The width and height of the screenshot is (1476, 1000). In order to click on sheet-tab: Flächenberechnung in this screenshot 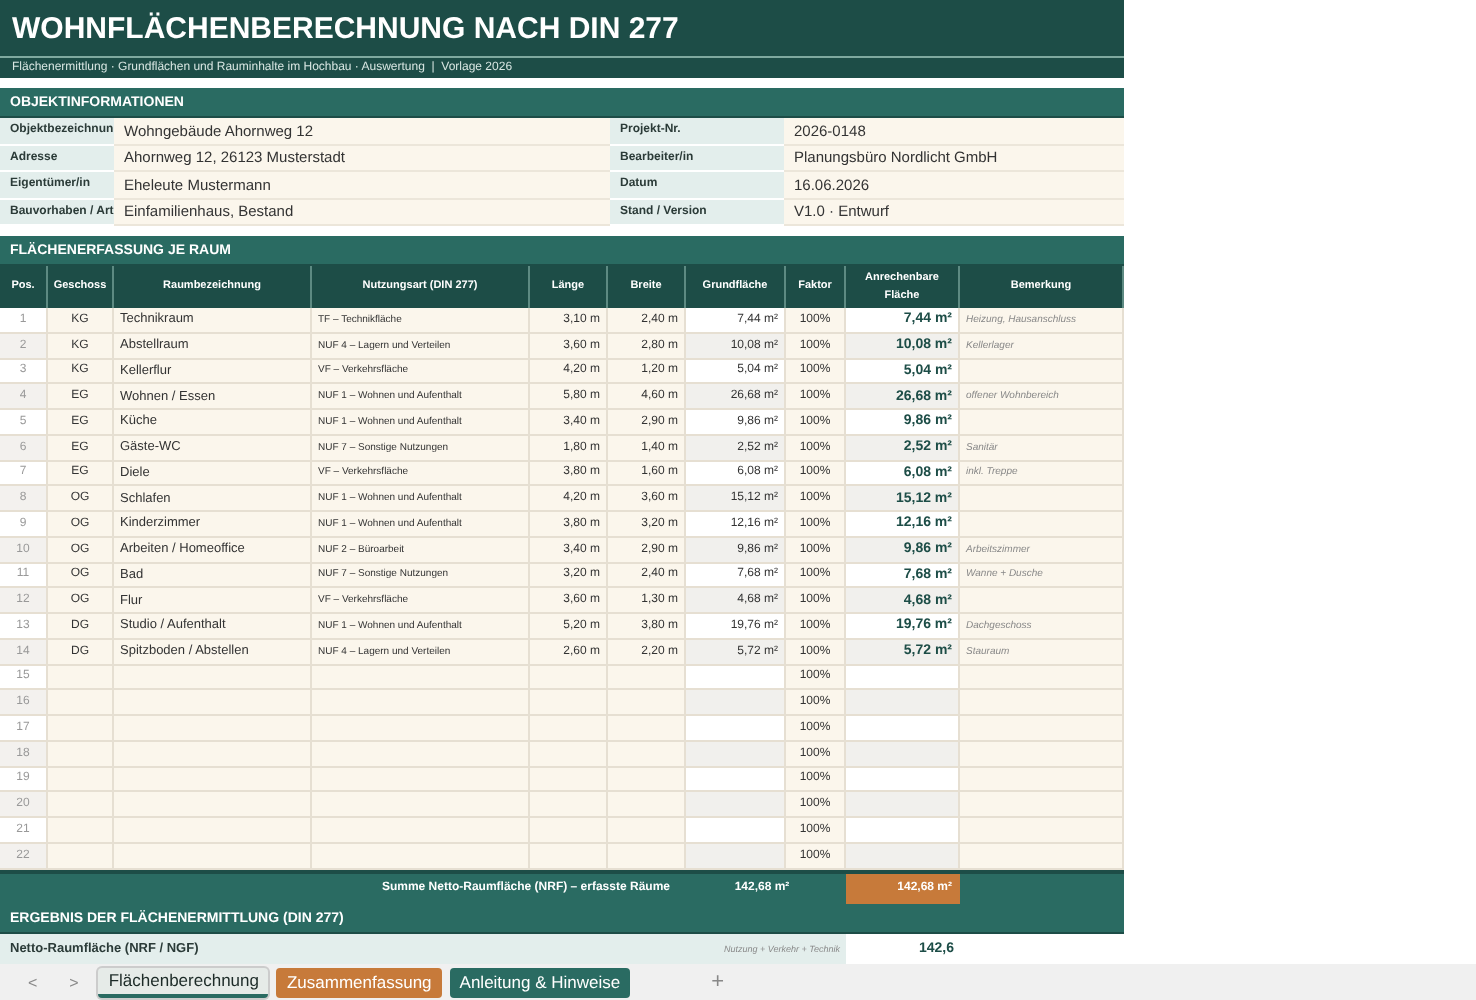, I will do `click(183, 982)`.